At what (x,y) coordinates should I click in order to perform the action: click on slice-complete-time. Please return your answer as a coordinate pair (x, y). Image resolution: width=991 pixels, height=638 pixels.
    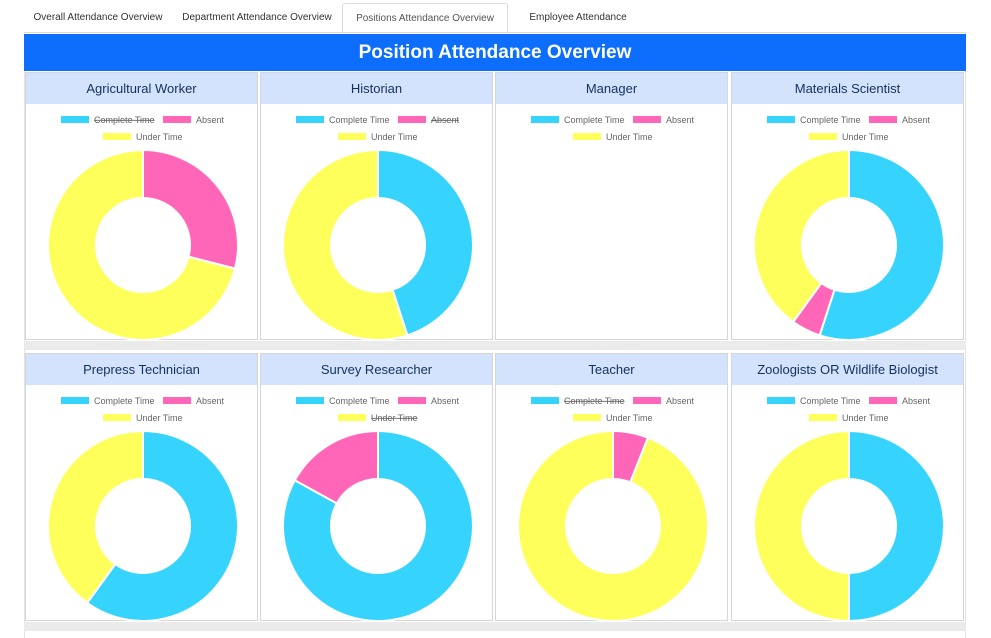
    Looking at the image, I should click on (896, 525).